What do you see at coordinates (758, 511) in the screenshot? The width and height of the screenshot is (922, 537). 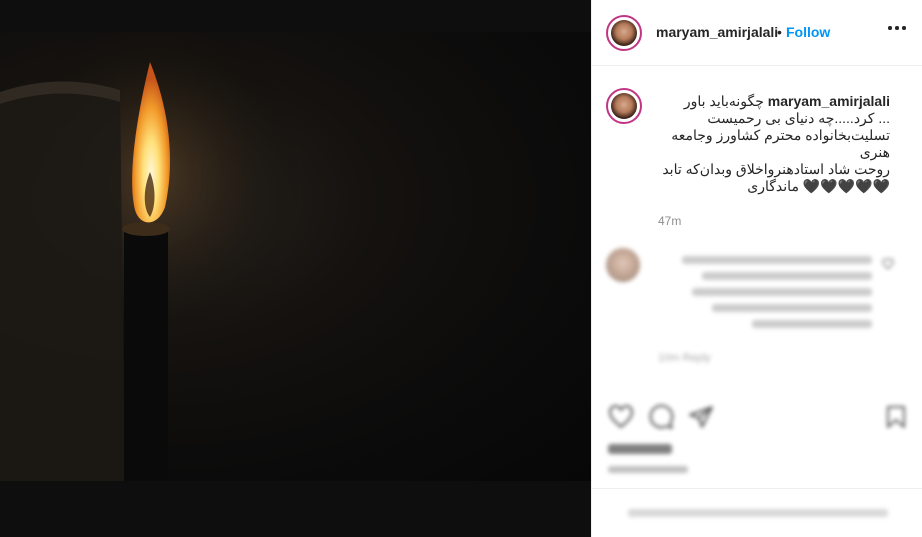 I see `add-comment-input` at bounding box center [758, 511].